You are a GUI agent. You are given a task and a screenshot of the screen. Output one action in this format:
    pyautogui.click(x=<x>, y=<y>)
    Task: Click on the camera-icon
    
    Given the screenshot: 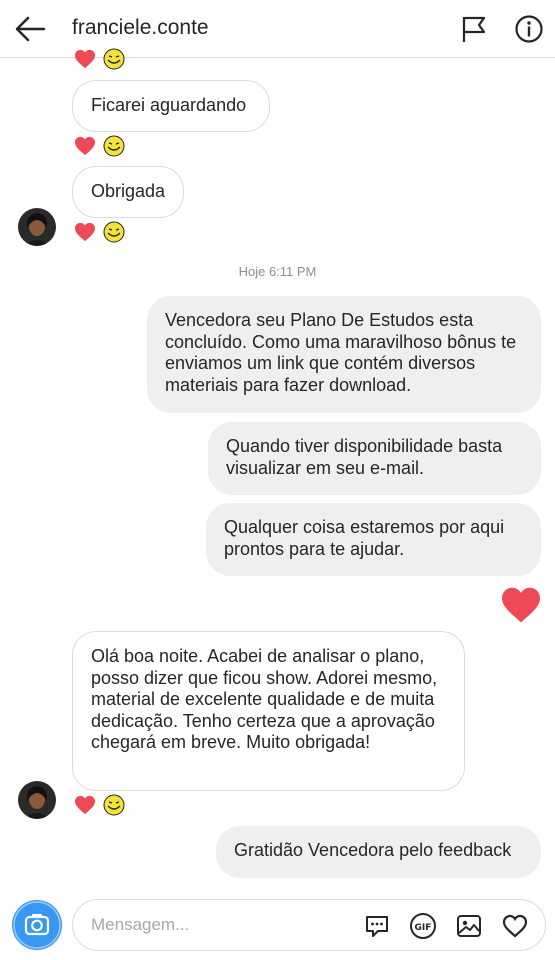 What is the action you would take?
    pyautogui.click(x=37, y=925)
    